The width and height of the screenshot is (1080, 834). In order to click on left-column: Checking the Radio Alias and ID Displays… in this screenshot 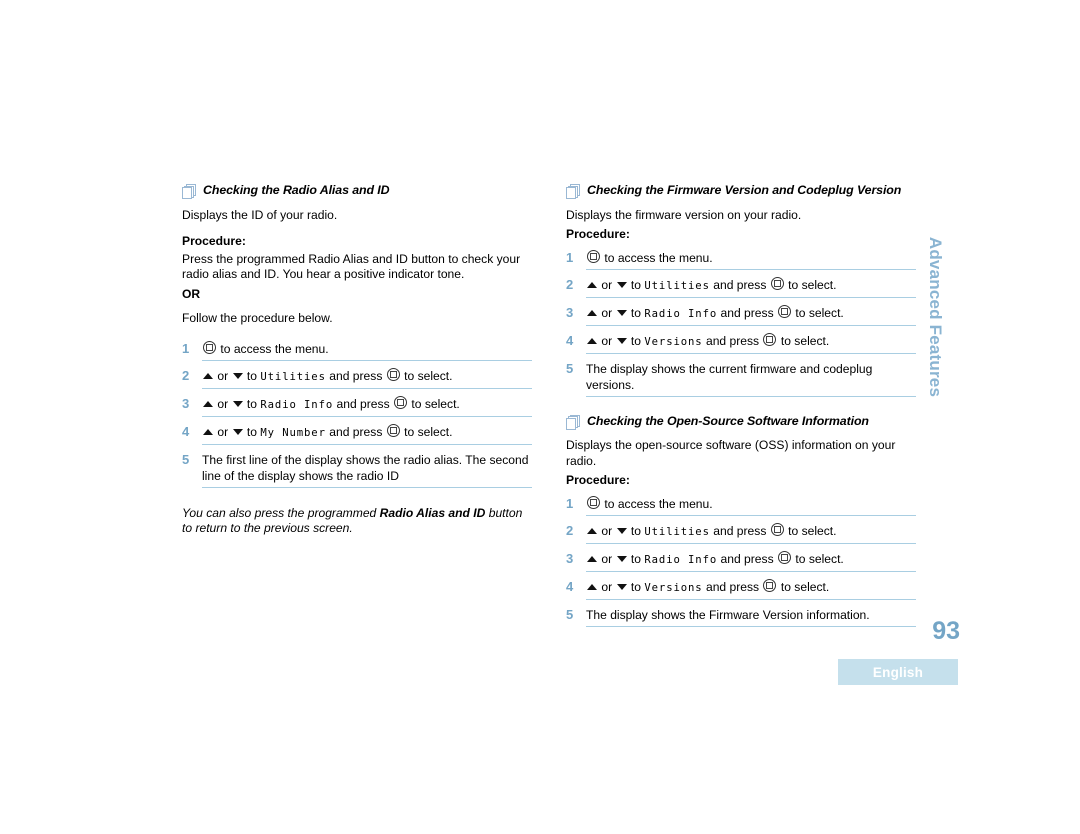, I will do `click(357, 360)`.